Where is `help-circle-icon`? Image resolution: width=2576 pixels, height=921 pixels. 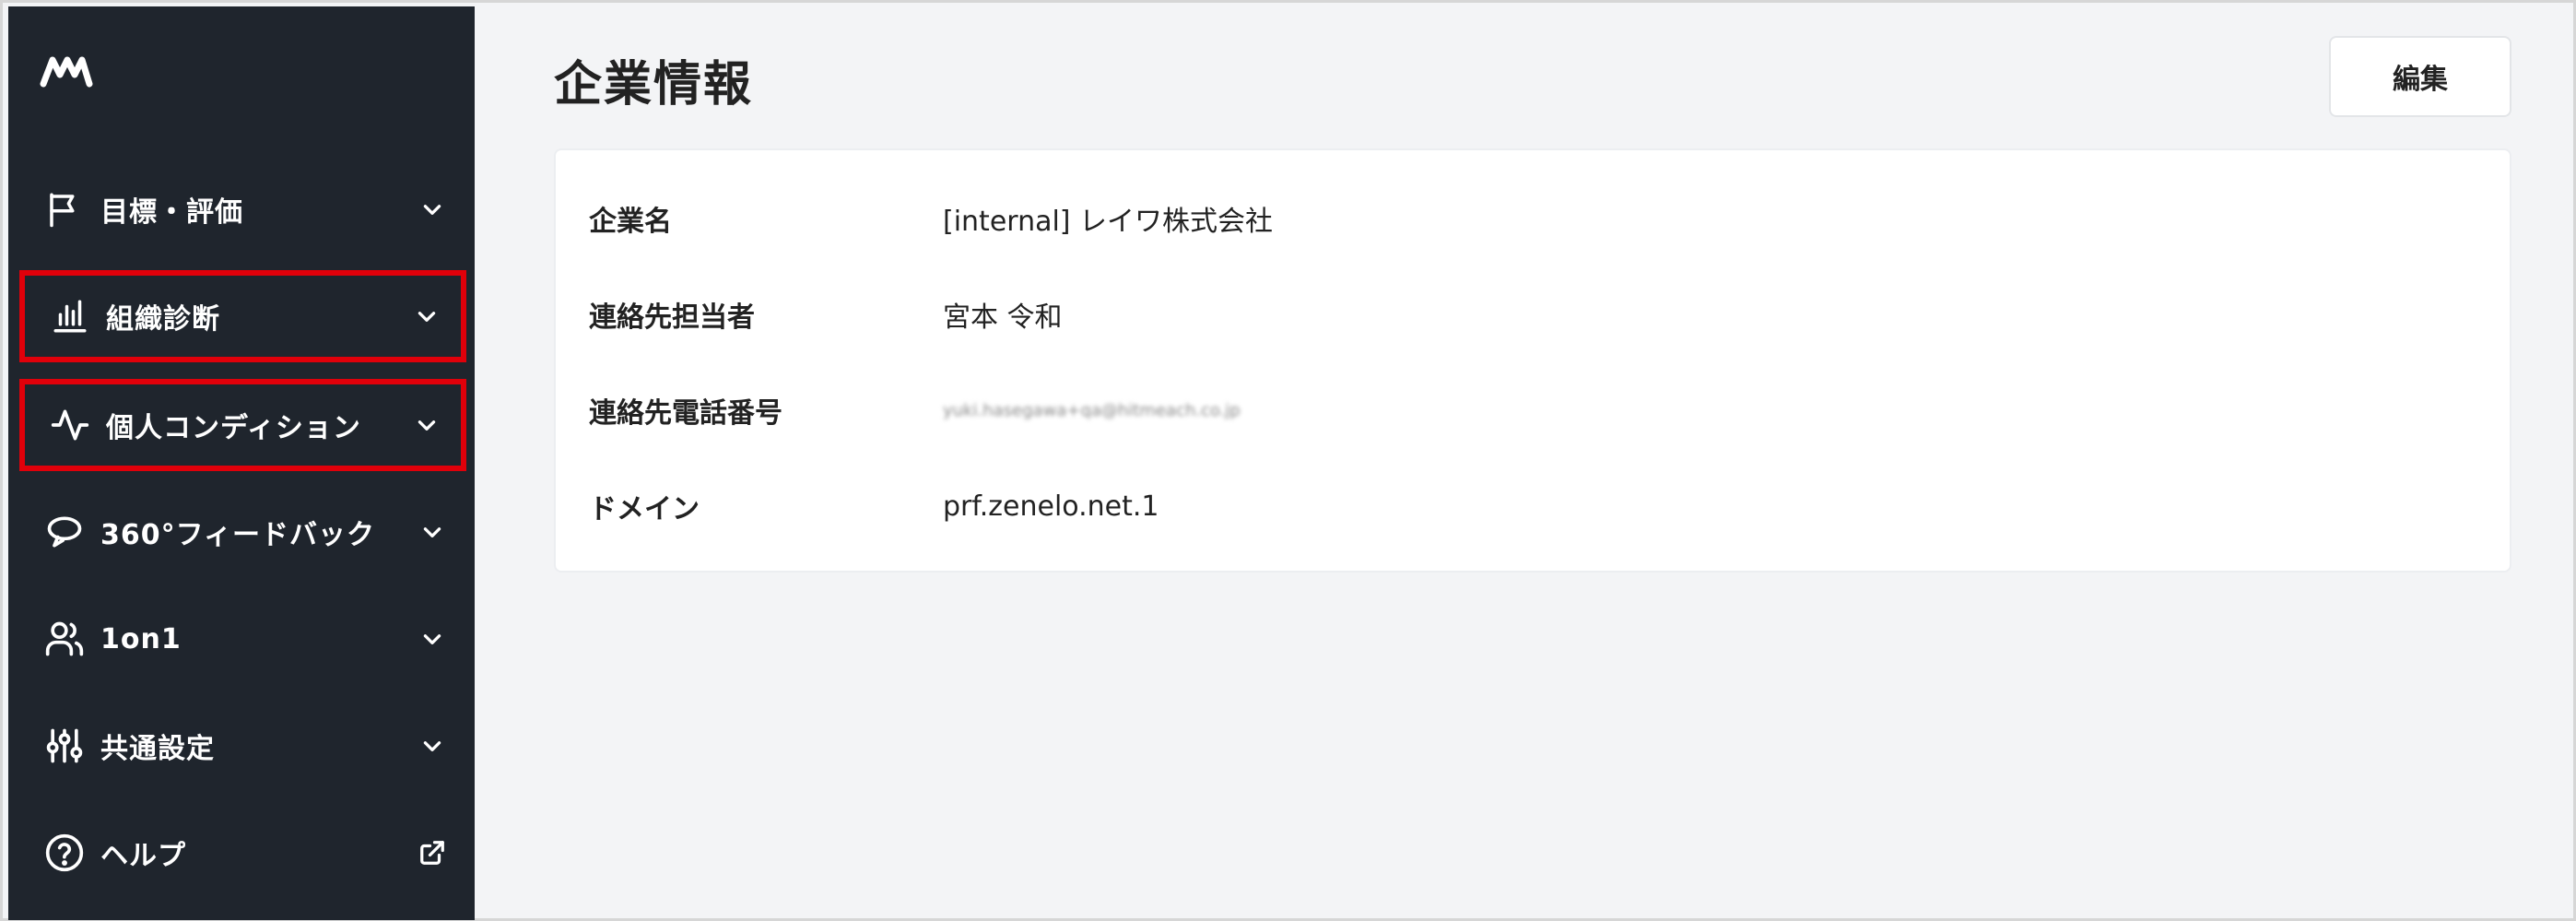 help-circle-icon is located at coordinates (64, 853).